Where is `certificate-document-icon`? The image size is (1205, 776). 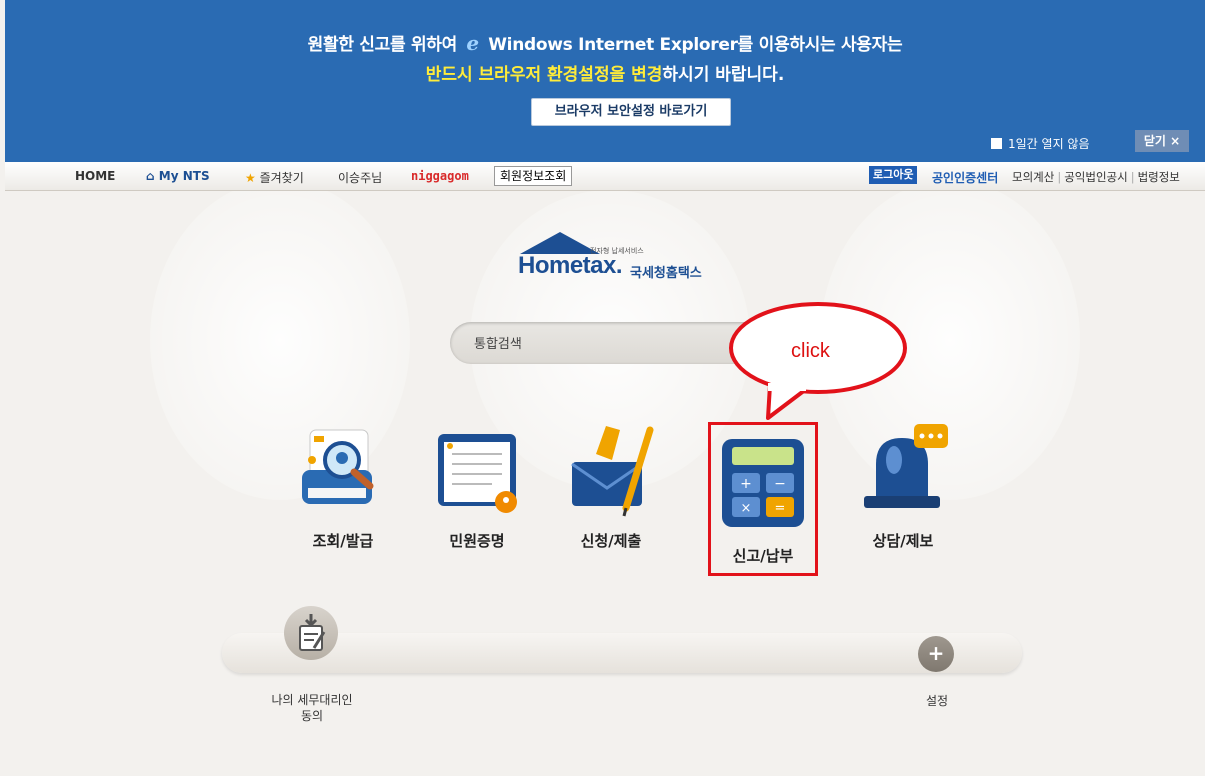 certificate-document-icon is located at coordinates (477, 470).